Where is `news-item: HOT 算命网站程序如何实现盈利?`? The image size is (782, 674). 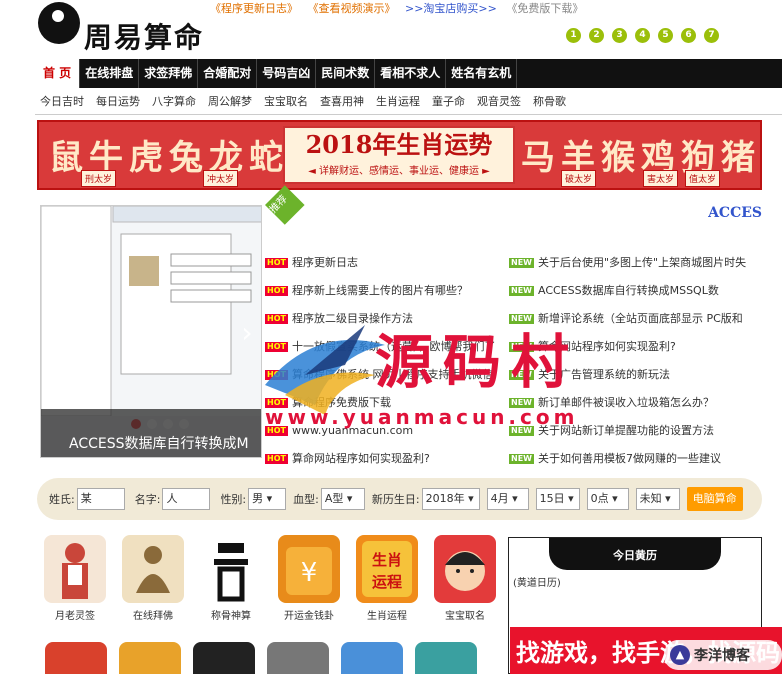
news-item: HOT 算命网站程序如何实现盈利? is located at coordinates (387, 459).